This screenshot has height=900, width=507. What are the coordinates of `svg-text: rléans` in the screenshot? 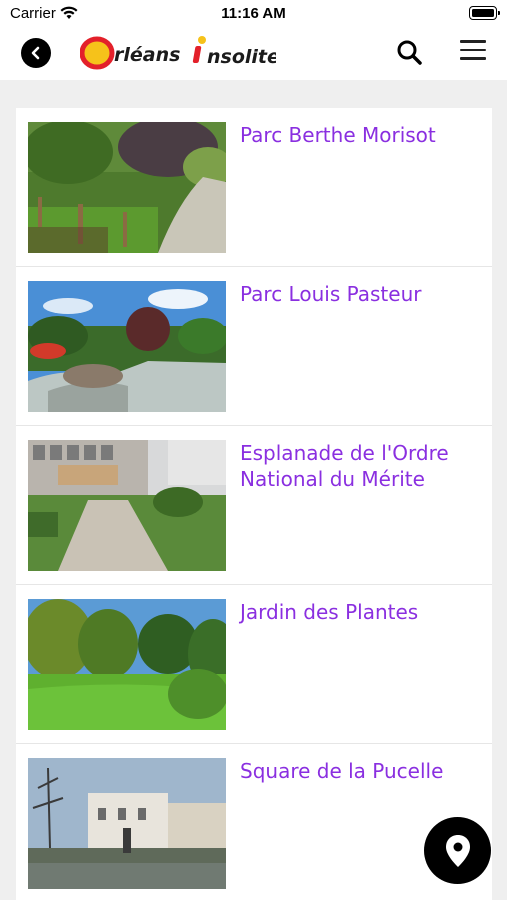 It's located at (147, 55).